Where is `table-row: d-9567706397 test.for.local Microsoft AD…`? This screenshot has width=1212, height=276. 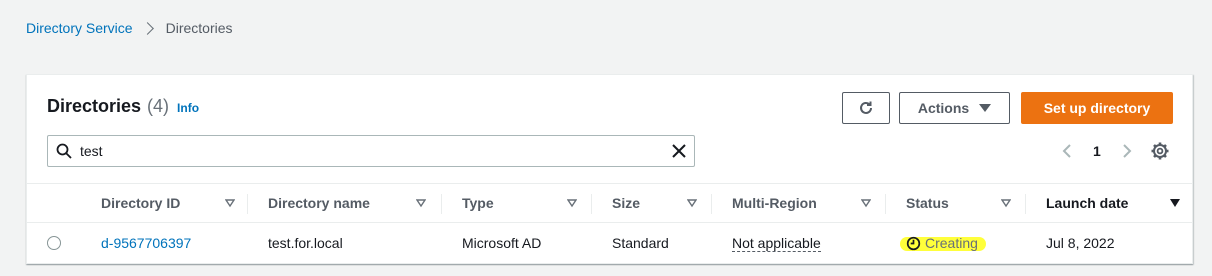 table-row: d-9567706397 test.for.local Microsoft AD… is located at coordinates (609, 243).